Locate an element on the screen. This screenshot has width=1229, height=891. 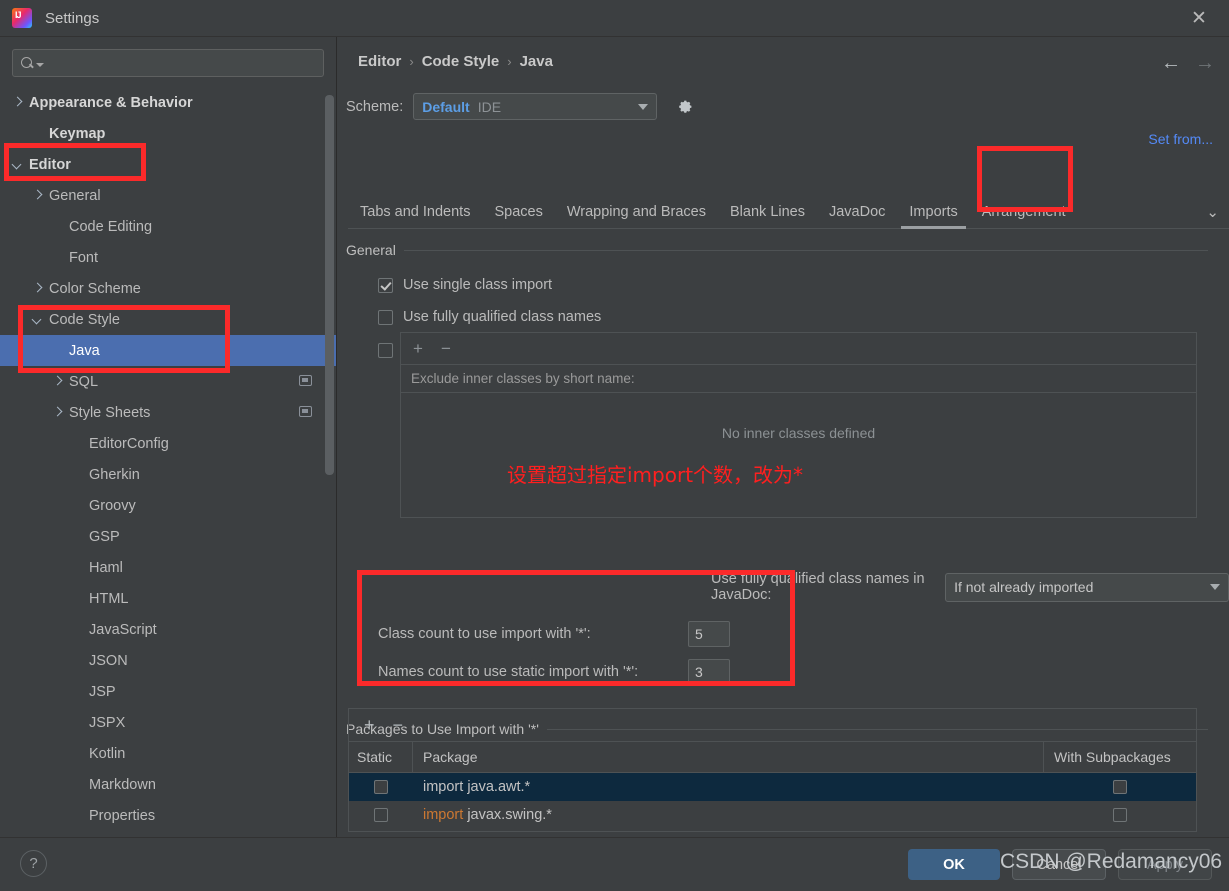
sidebar-item-haml: Haml is located at coordinates (168, 567).